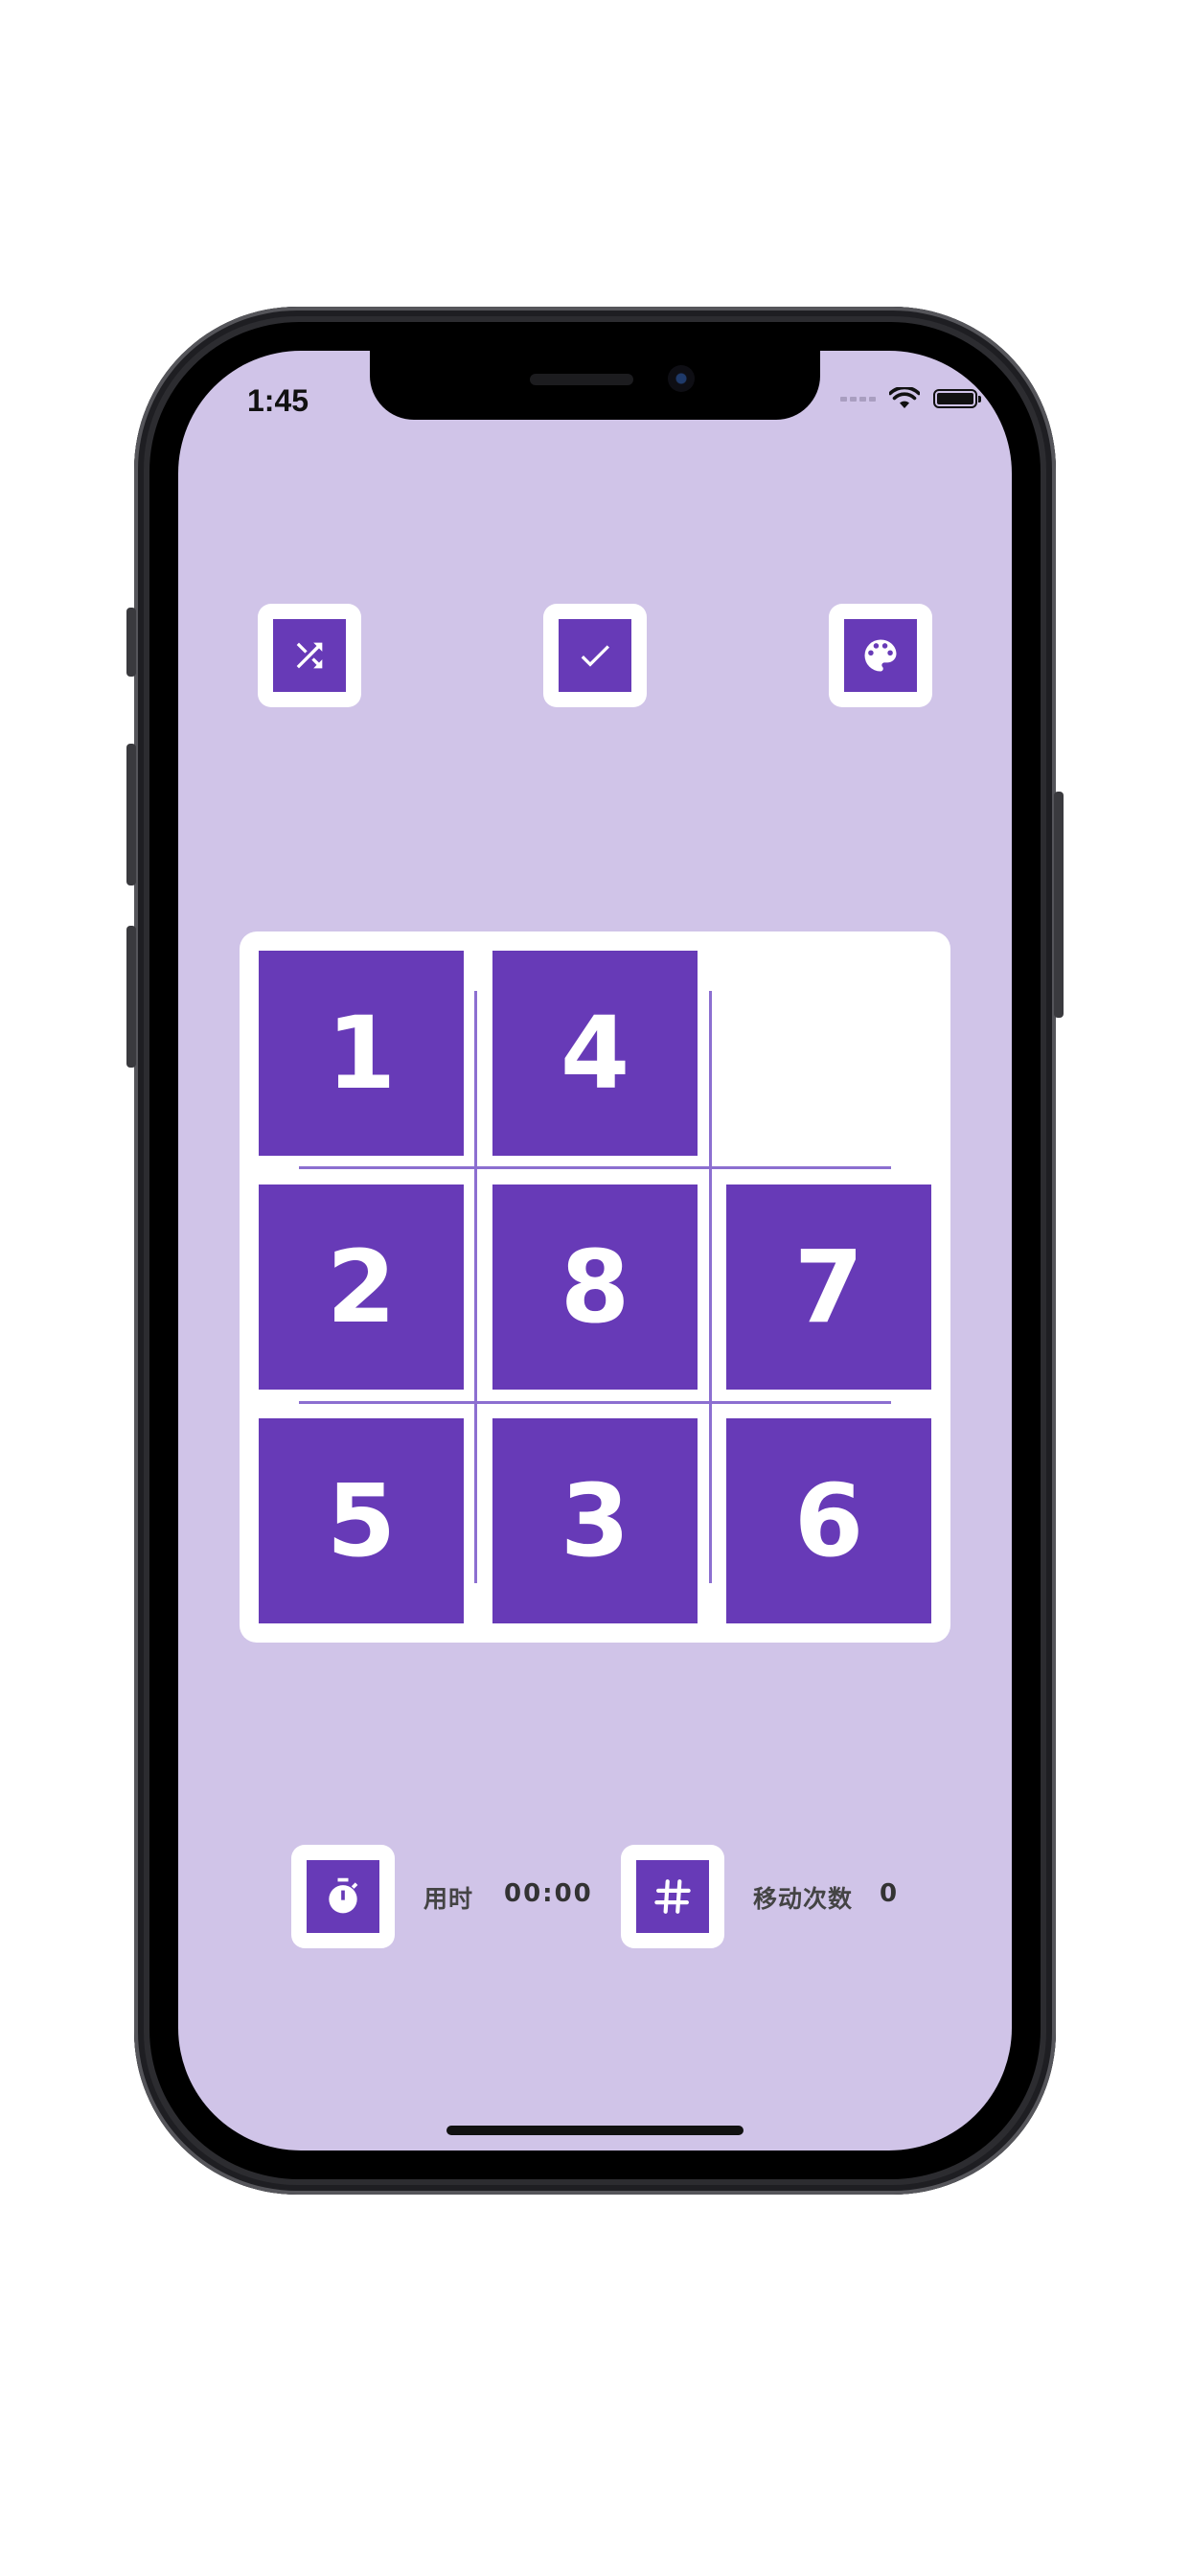 The width and height of the screenshot is (1190, 2576). I want to click on puzzle-tile: 3, so click(595, 1520).